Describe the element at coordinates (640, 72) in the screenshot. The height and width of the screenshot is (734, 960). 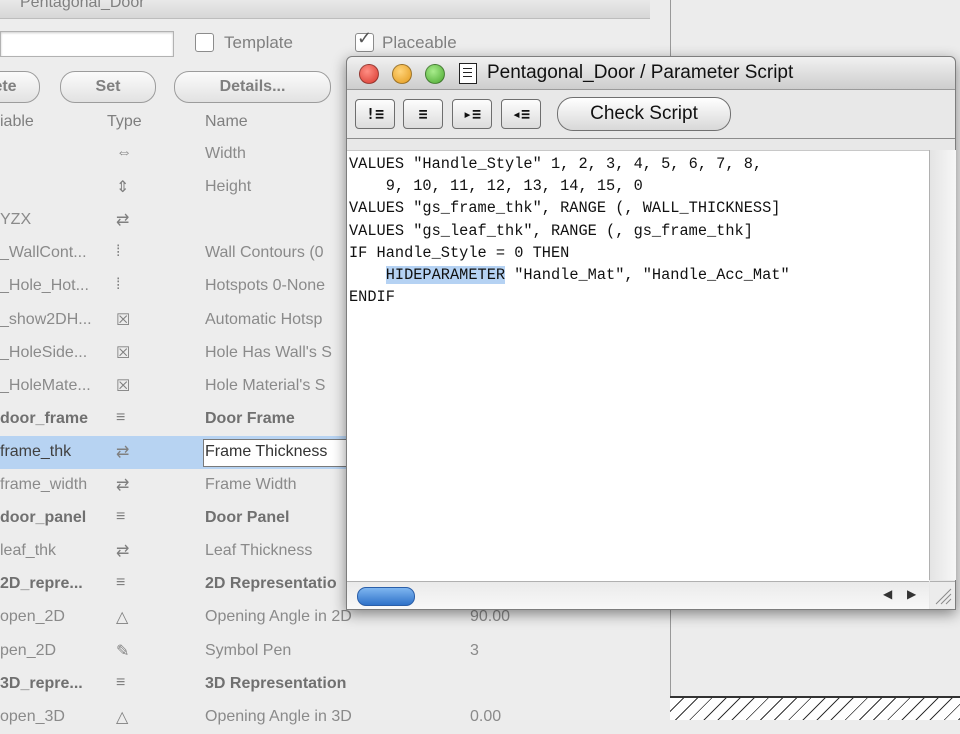
I see `script-window-title: Pentagonal_Door / Parameter Script` at that location.